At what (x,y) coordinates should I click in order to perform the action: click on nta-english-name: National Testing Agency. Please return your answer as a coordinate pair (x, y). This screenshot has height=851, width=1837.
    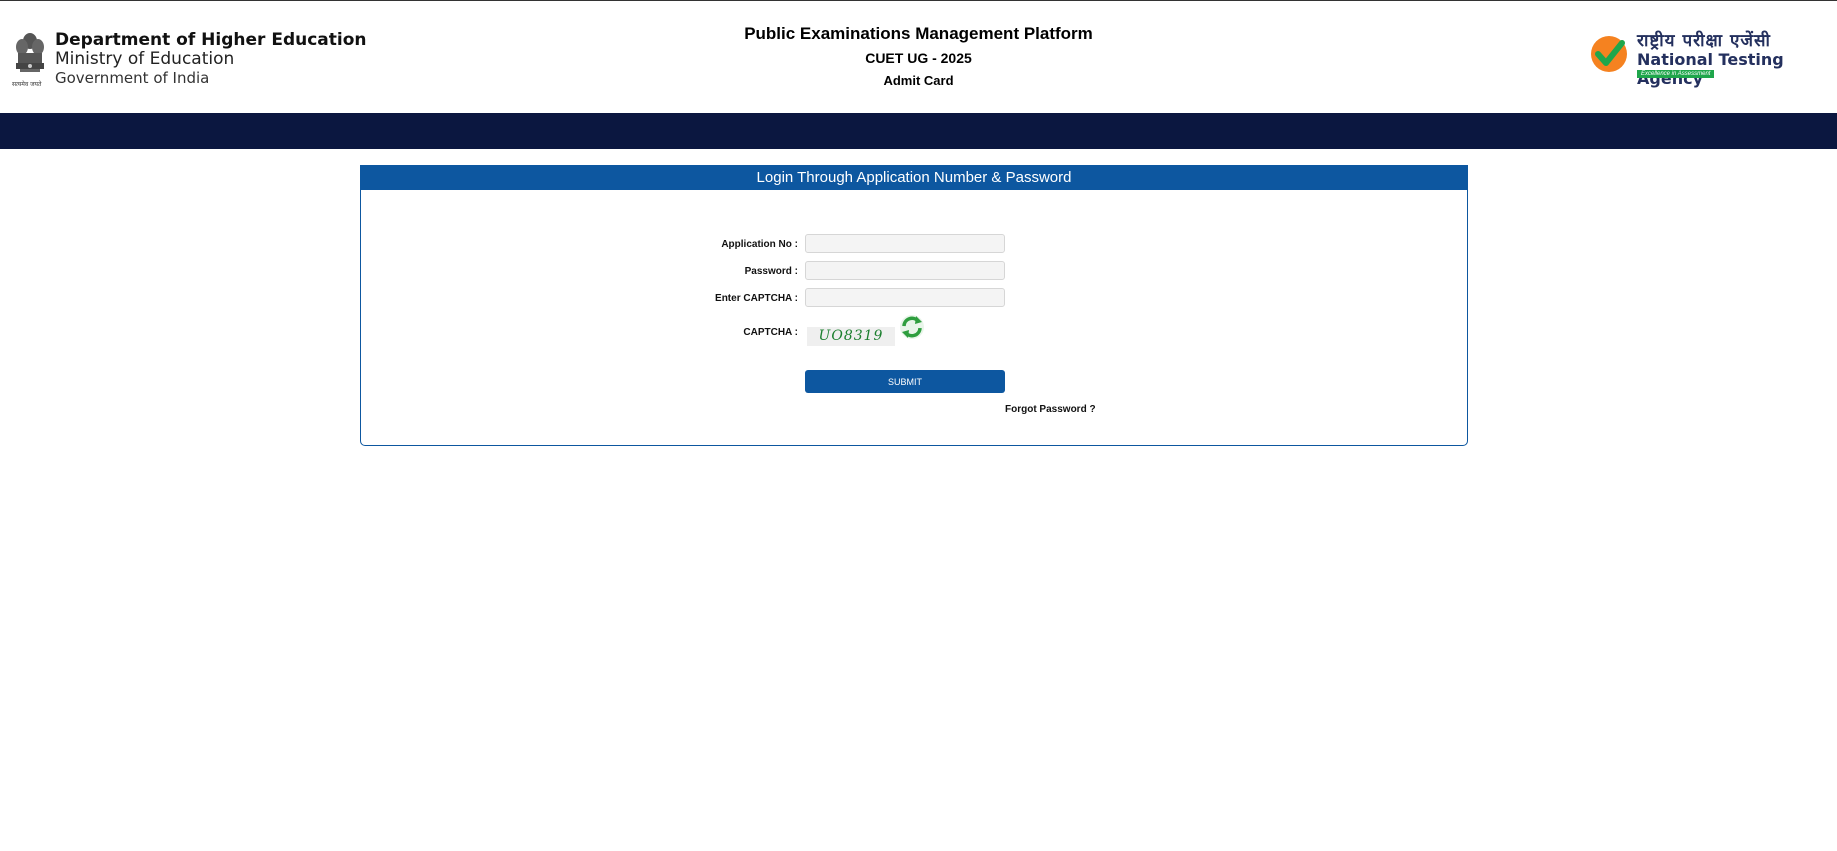
    Looking at the image, I should click on (1710, 69).